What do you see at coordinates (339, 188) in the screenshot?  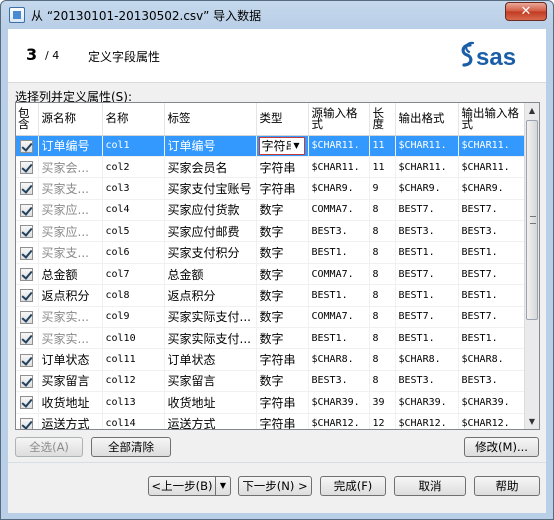 I see `source-informat-cell: $CHAR9.` at bounding box center [339, 188].